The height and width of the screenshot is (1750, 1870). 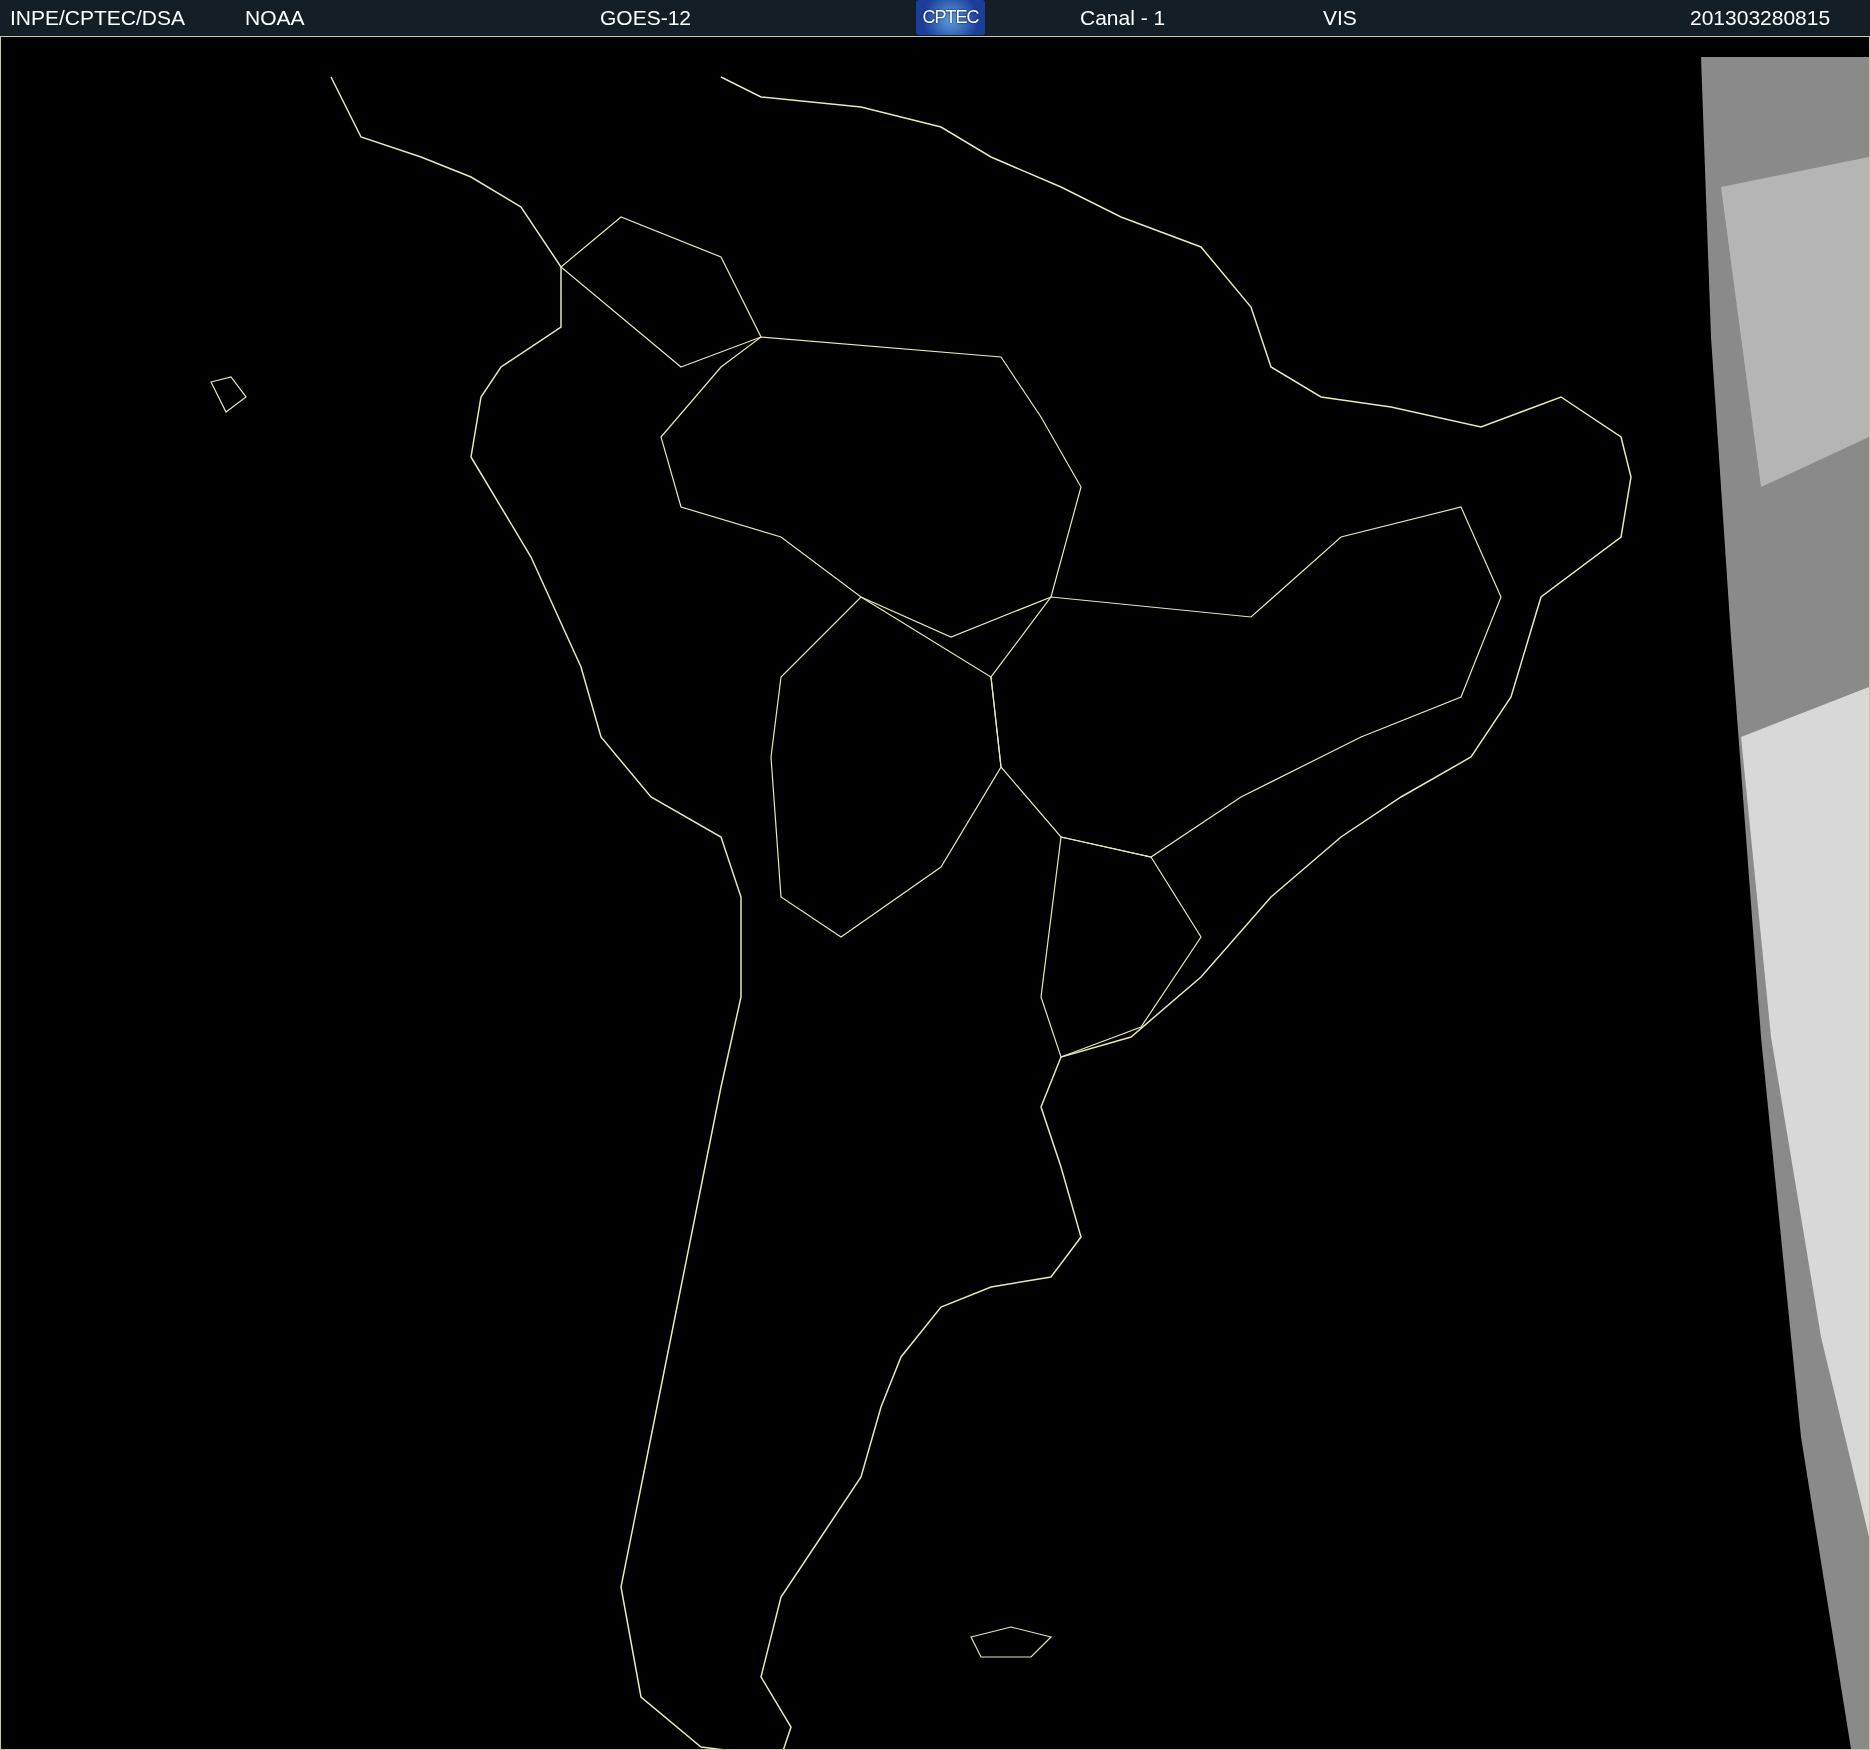 What do you see at coordinates (950, 17) in the screenshot?
I see `logo: CPTEC` at bounding box center [950, 17].